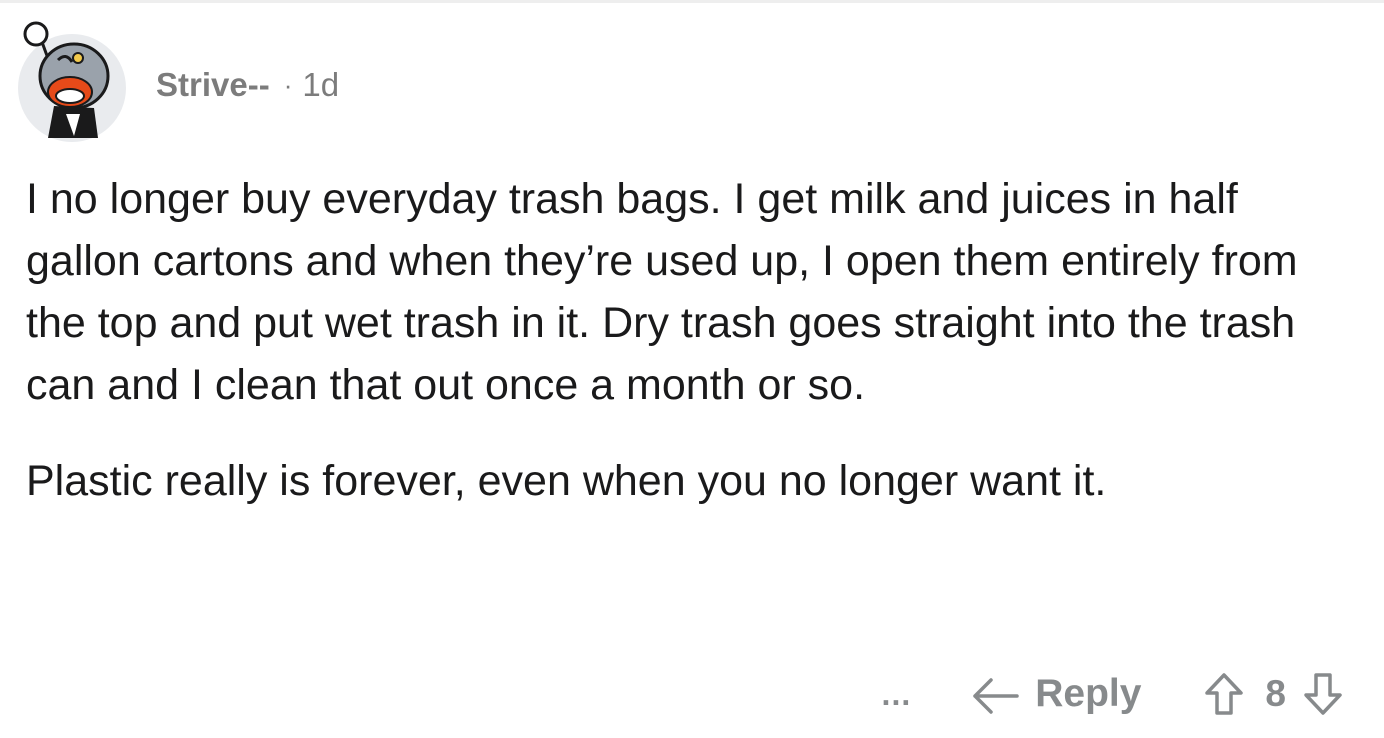 This screenshot has height=738, width=1384. I want to click on upvote-arrow-icon, so click(1224, 694).